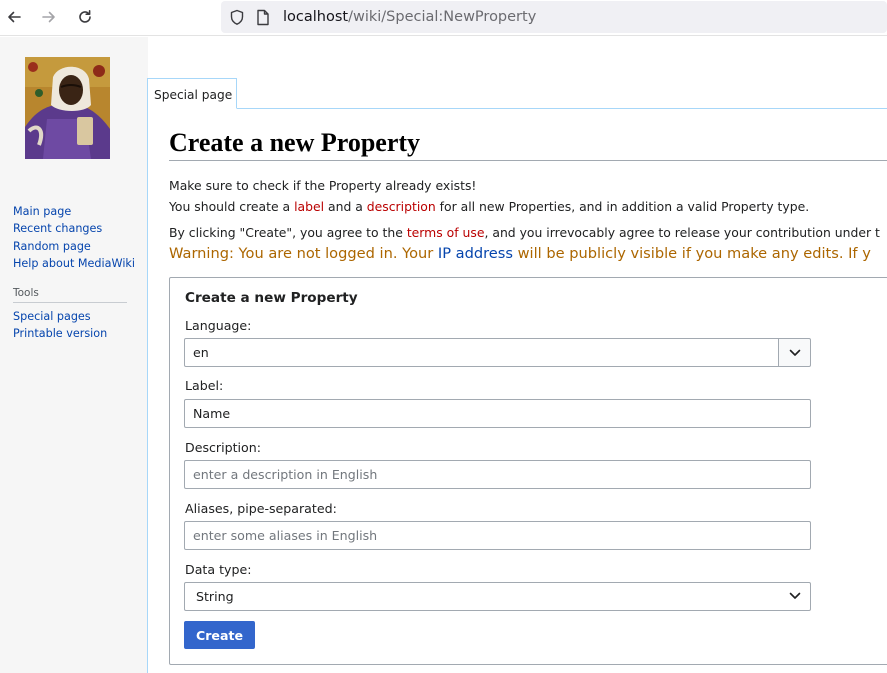 This screenshot has height=673, width=887. What do you see at coordinates (215, 596) in the screenshot?
I see `datatype-selected-value: String` at bounding box center [215, 596].